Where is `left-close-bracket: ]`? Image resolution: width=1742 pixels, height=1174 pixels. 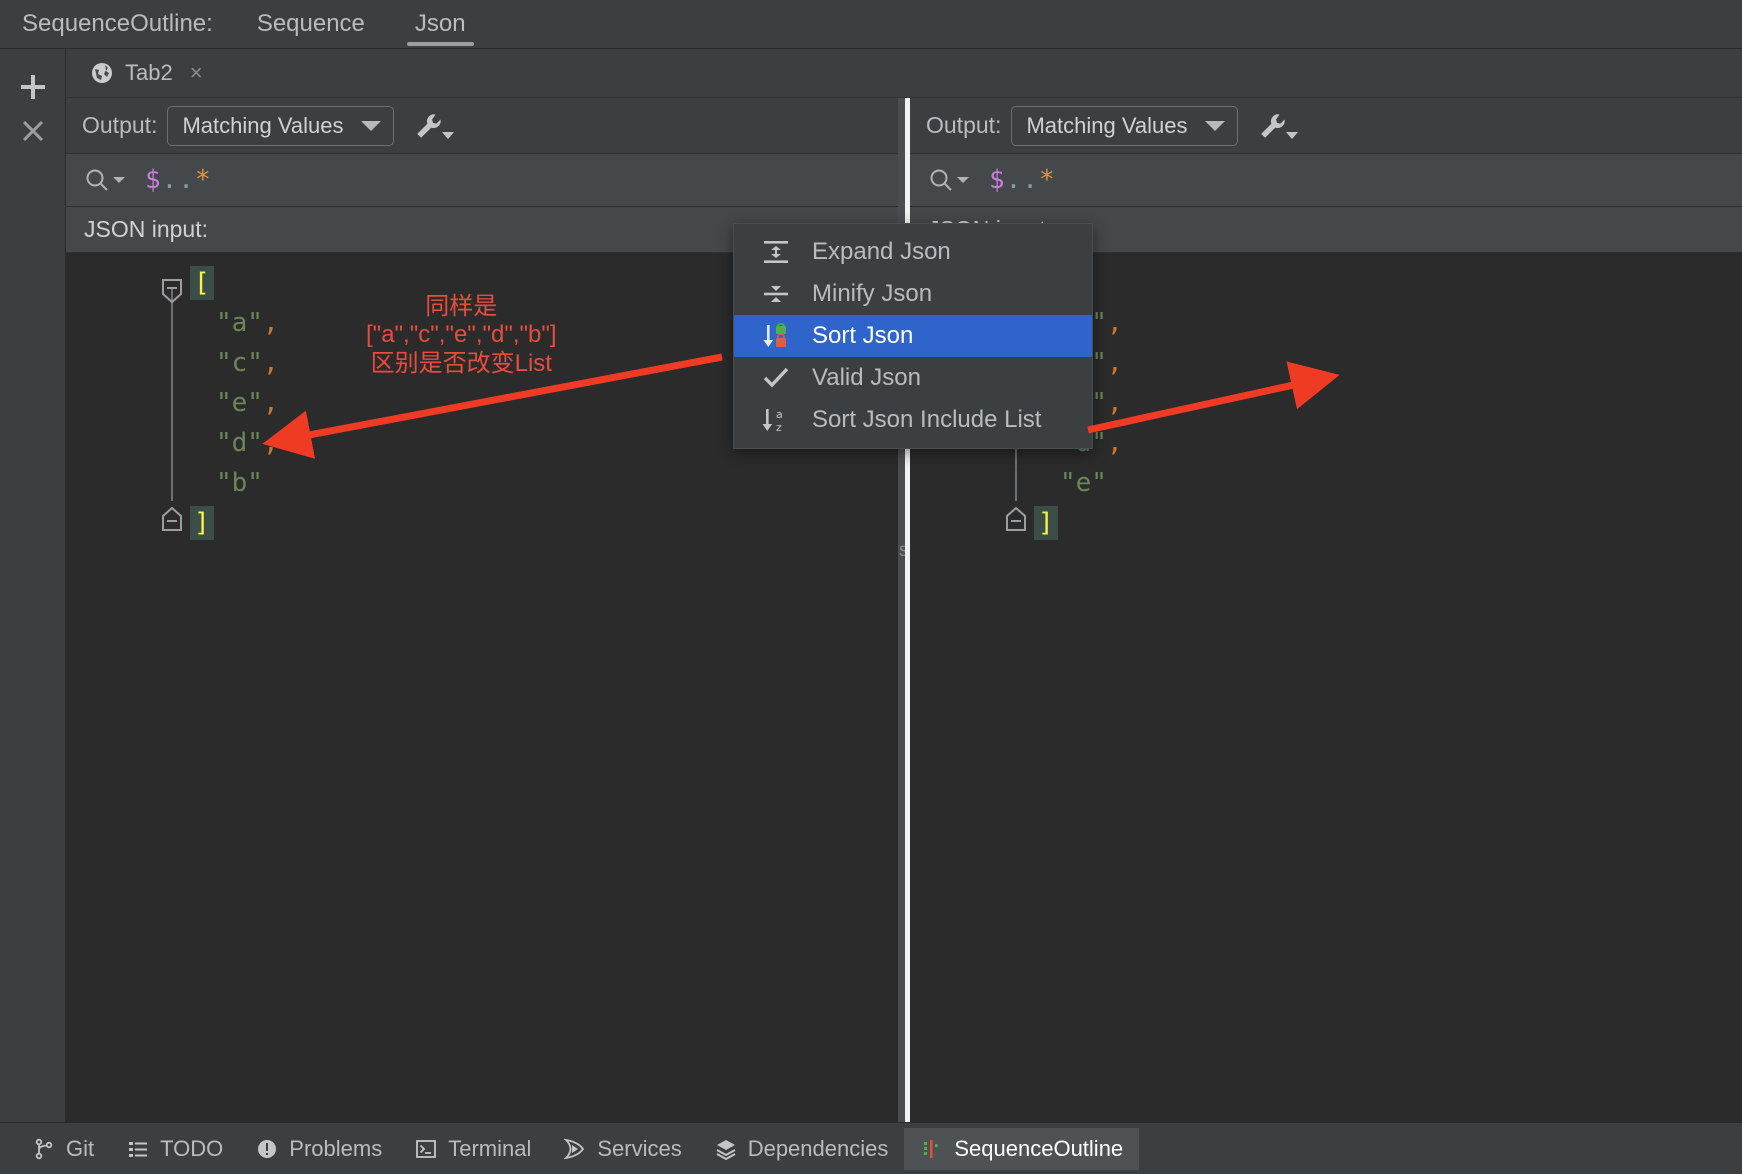 left-close-bracket: ] is located at coordinates (202, 523).